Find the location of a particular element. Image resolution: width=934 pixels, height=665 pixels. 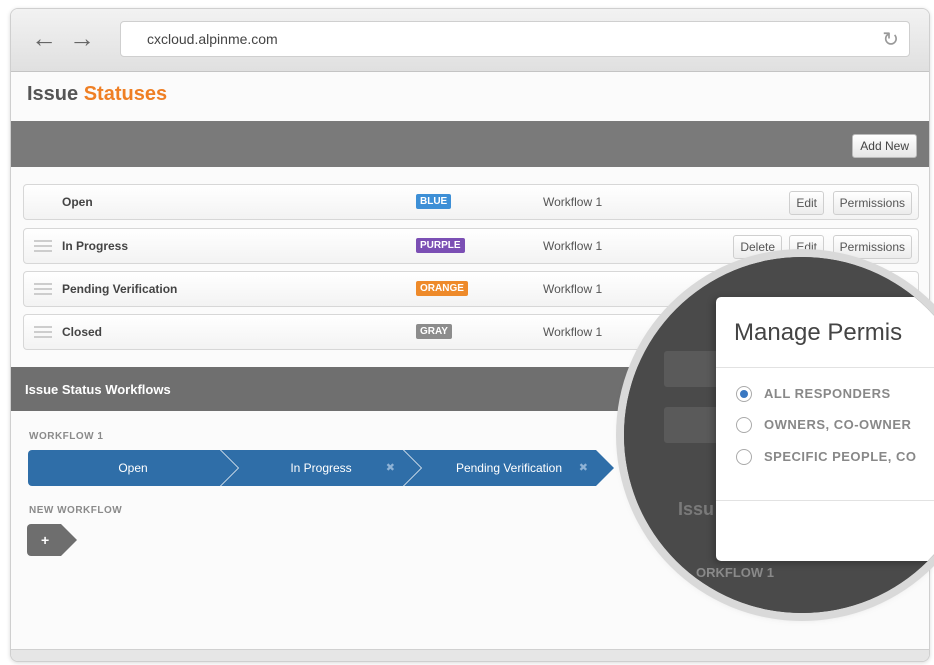

dimmed-section-title: Issu is located at coordinates (696, 509).